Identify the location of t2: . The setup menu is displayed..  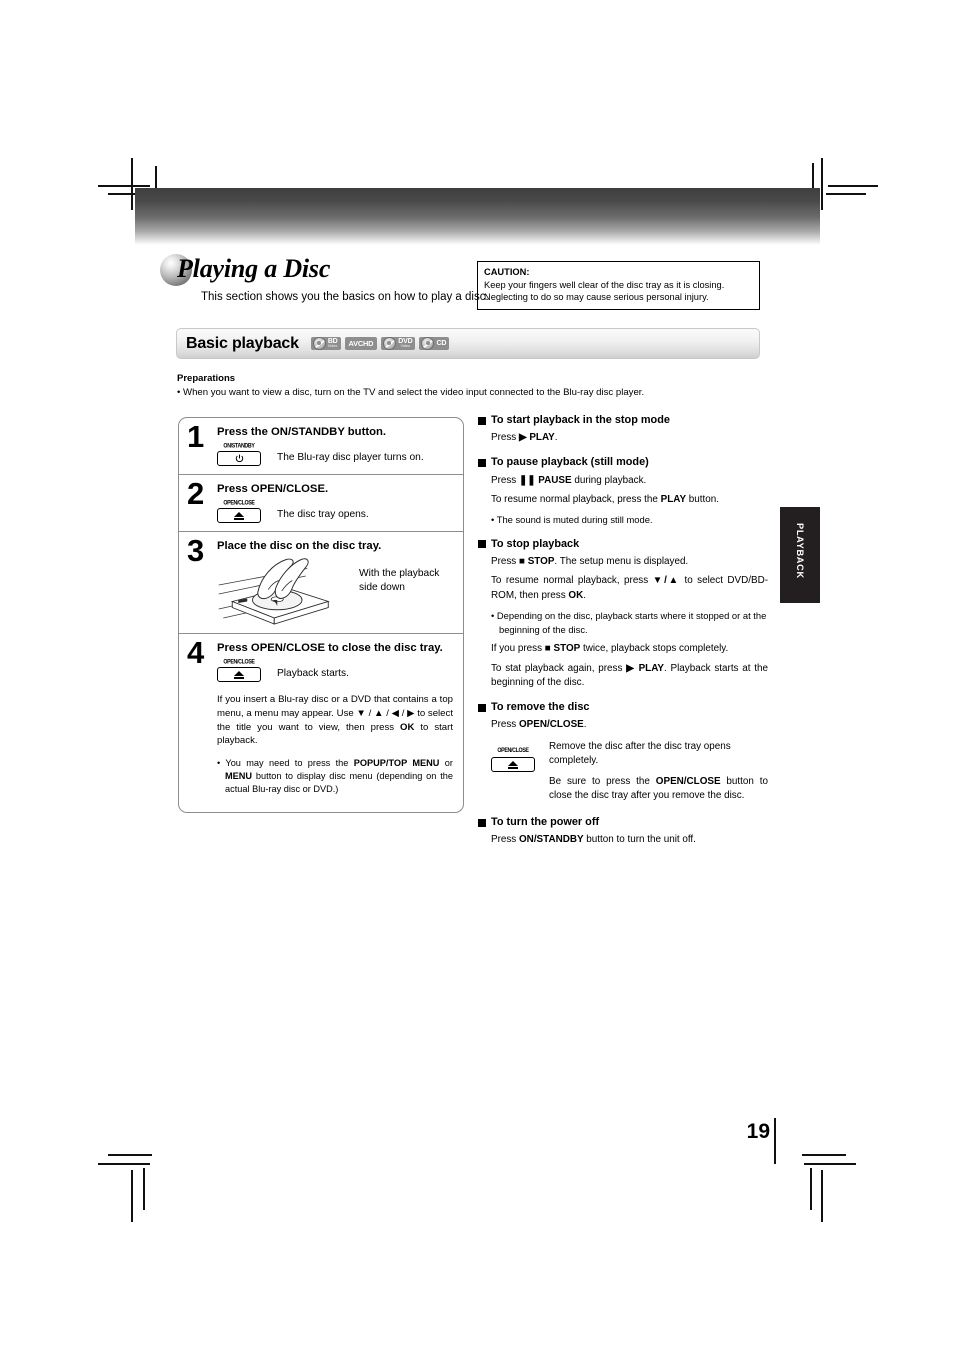
(621, 561).